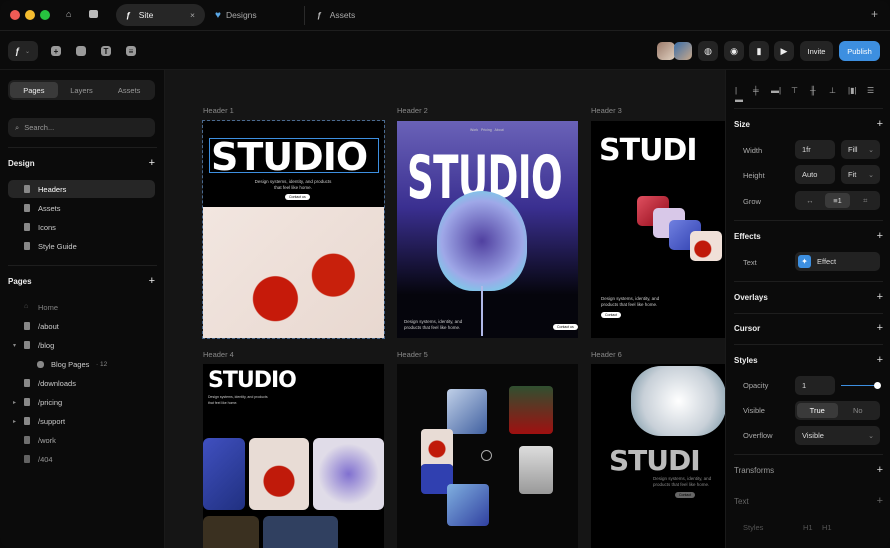  What do you see at coordinates (808, 454) in the screenshot?
I see `divider` at bounding box center [808, 454].